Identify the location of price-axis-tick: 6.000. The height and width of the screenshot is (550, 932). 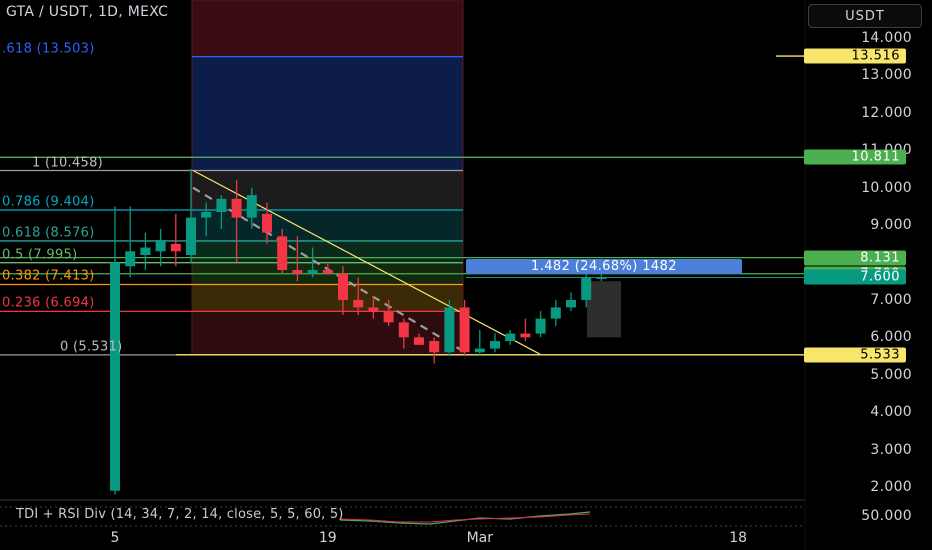
(891, 337).